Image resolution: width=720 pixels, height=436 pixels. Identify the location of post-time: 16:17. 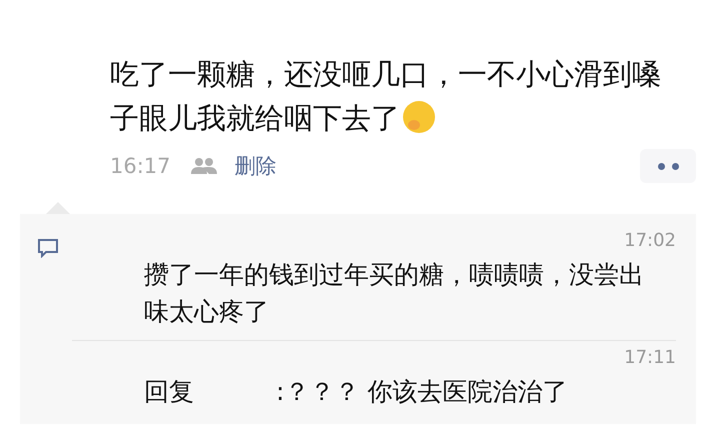
(140, 166).